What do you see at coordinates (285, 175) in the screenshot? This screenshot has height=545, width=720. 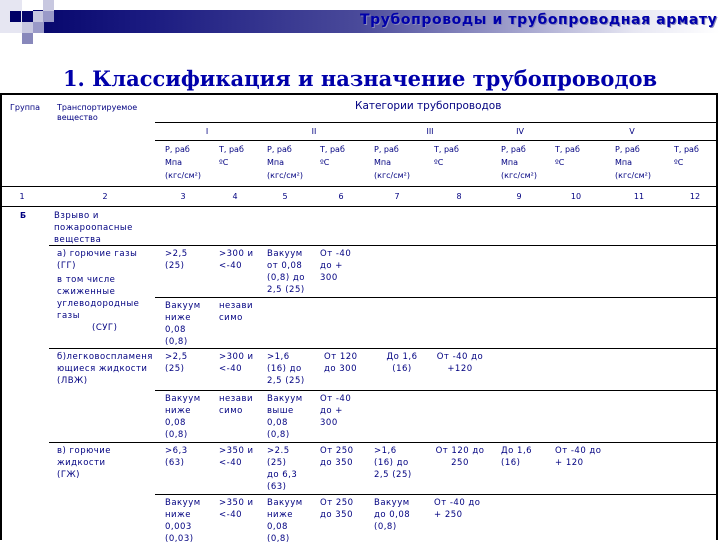 I see `pressure-label-cat-2: (кгс/см²)` at bounding box center [285, 175].